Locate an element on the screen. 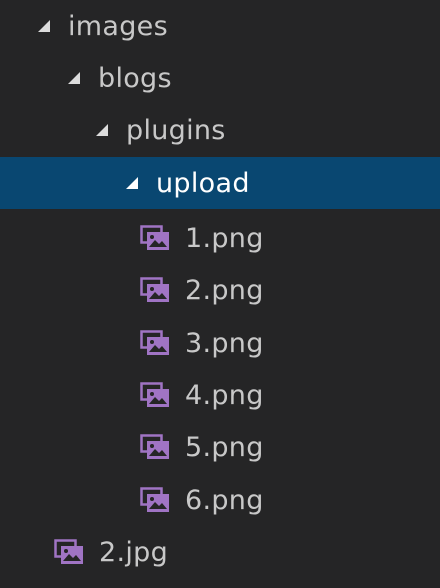  tree-item-1-png: 1.png is located at coordinates (220, 238).